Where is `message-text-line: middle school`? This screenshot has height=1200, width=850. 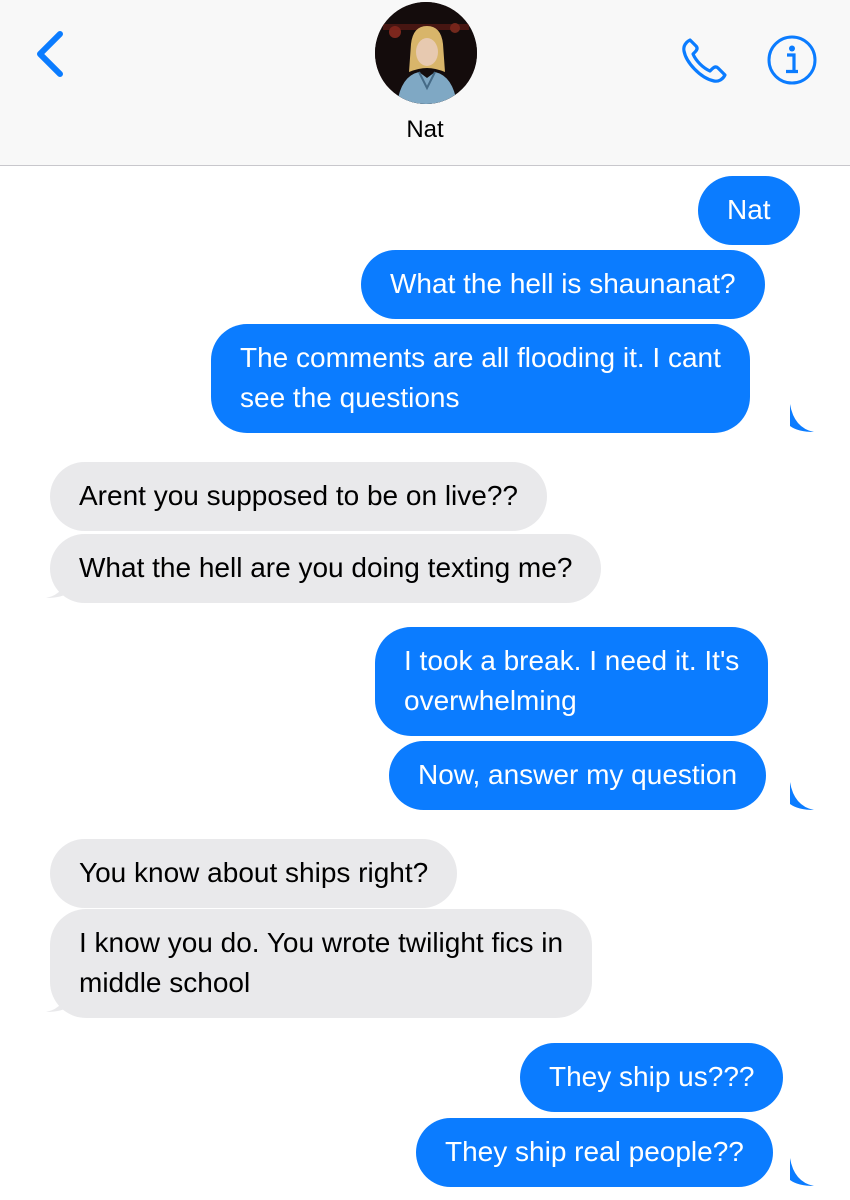
message-text-line: middle school is located at coordinates (165, 982).